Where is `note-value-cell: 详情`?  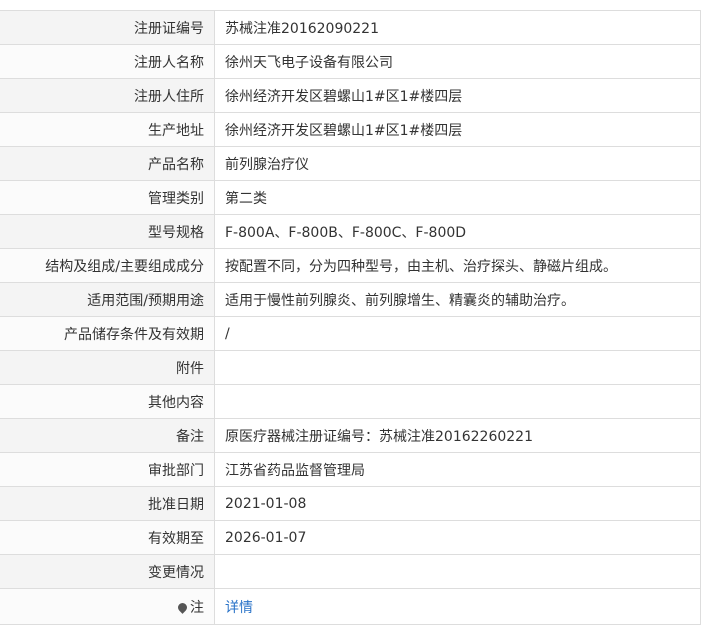
note-value-cell: 详情 is located at coordinates (457, 606).